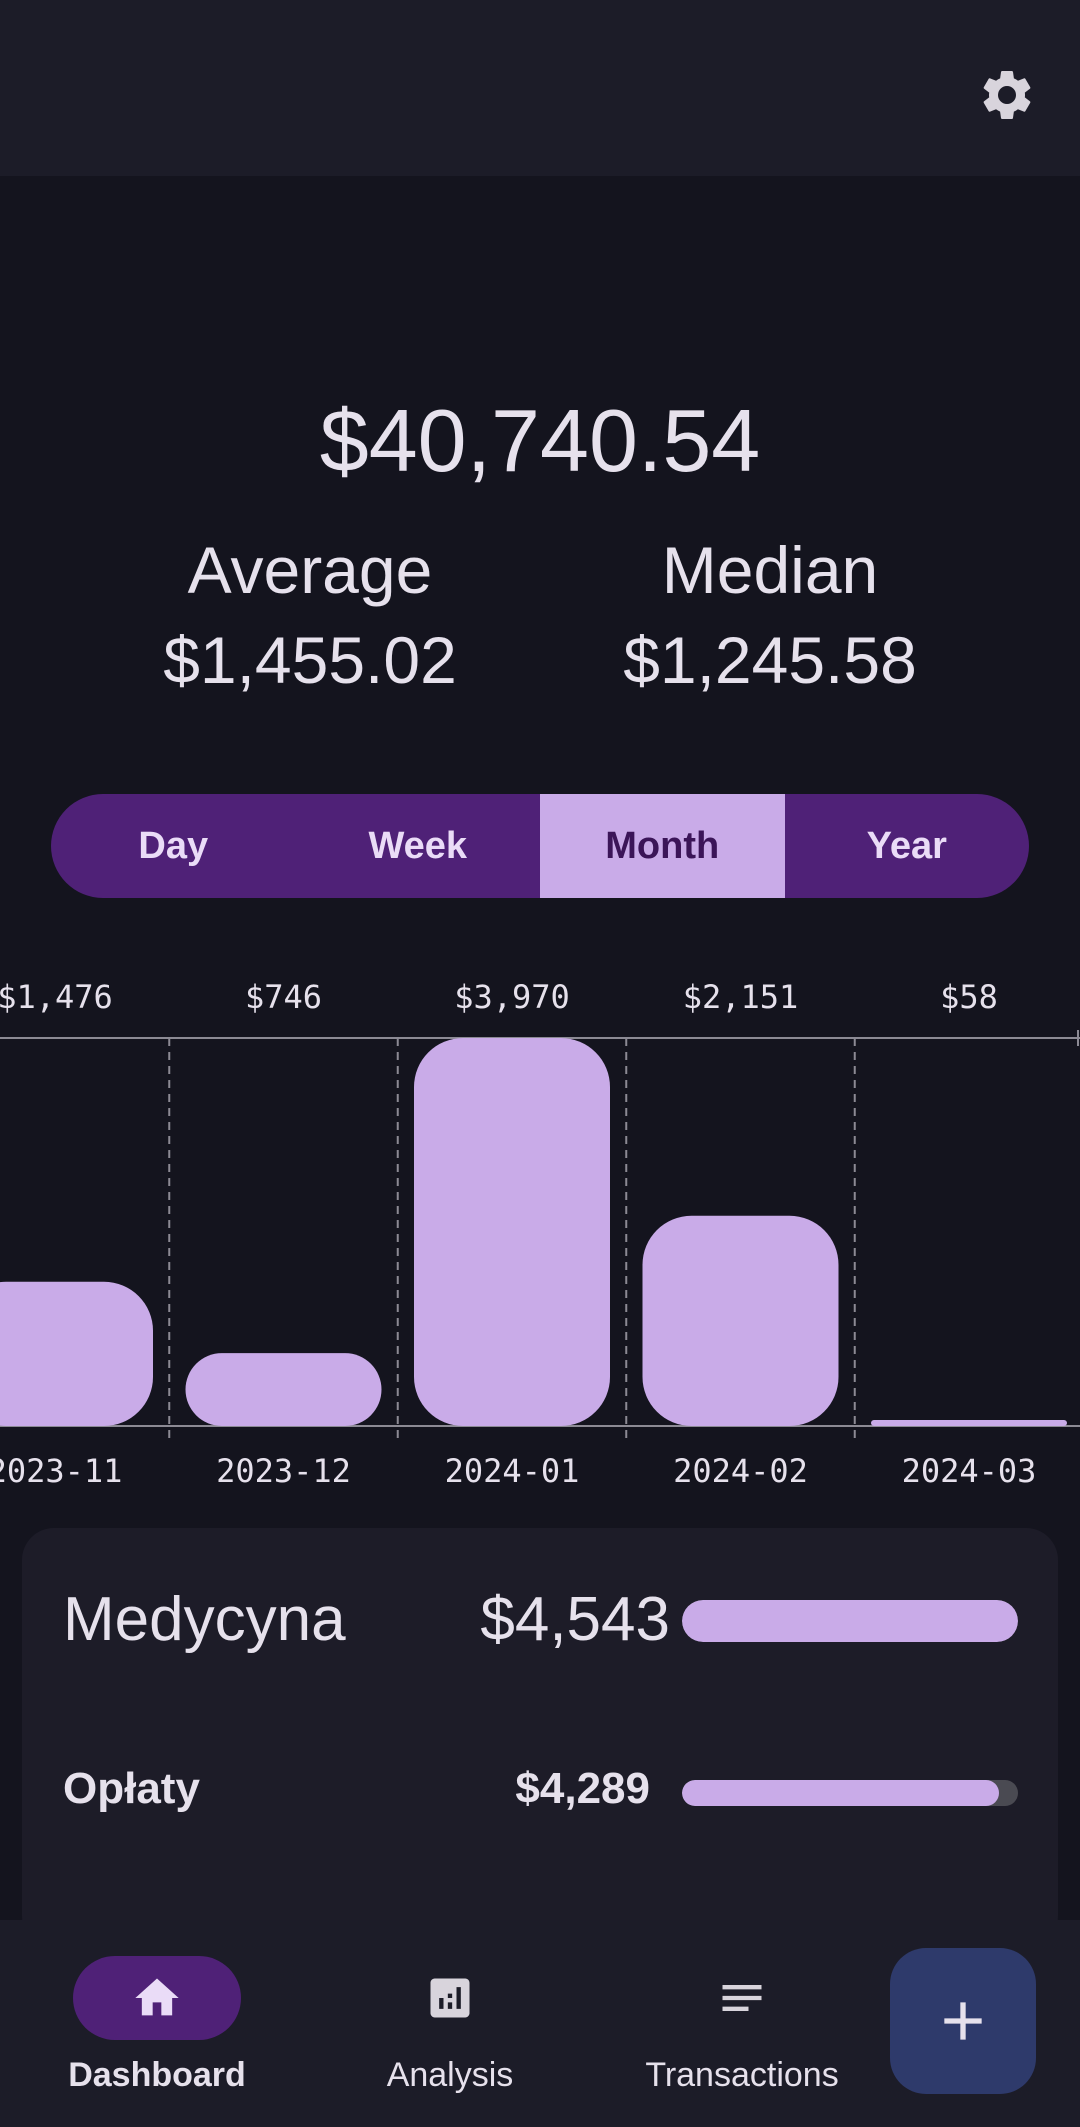 This screenshot has height=2127, width=1080. I want to click on gear-icon, so click(1007, 94).